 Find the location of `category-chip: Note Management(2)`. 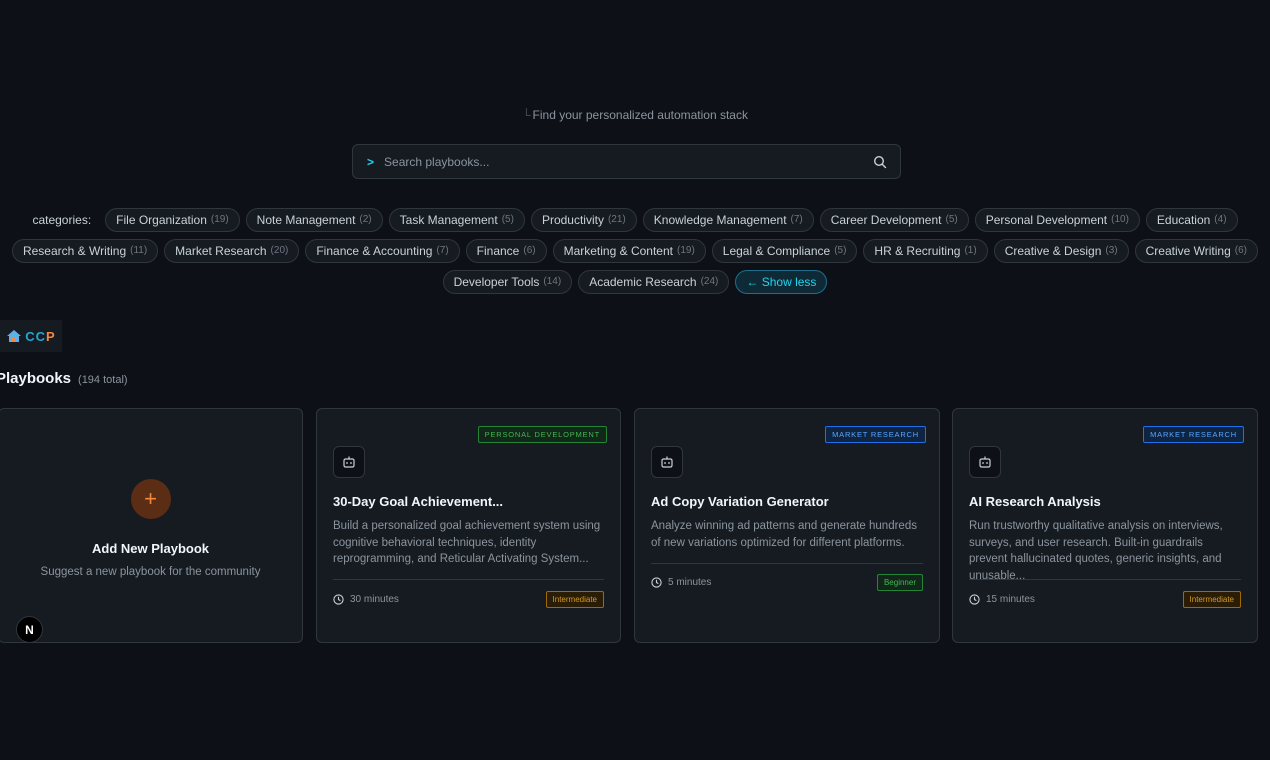

category-chip: Note Management(2) is located at coordinates (314, 220).